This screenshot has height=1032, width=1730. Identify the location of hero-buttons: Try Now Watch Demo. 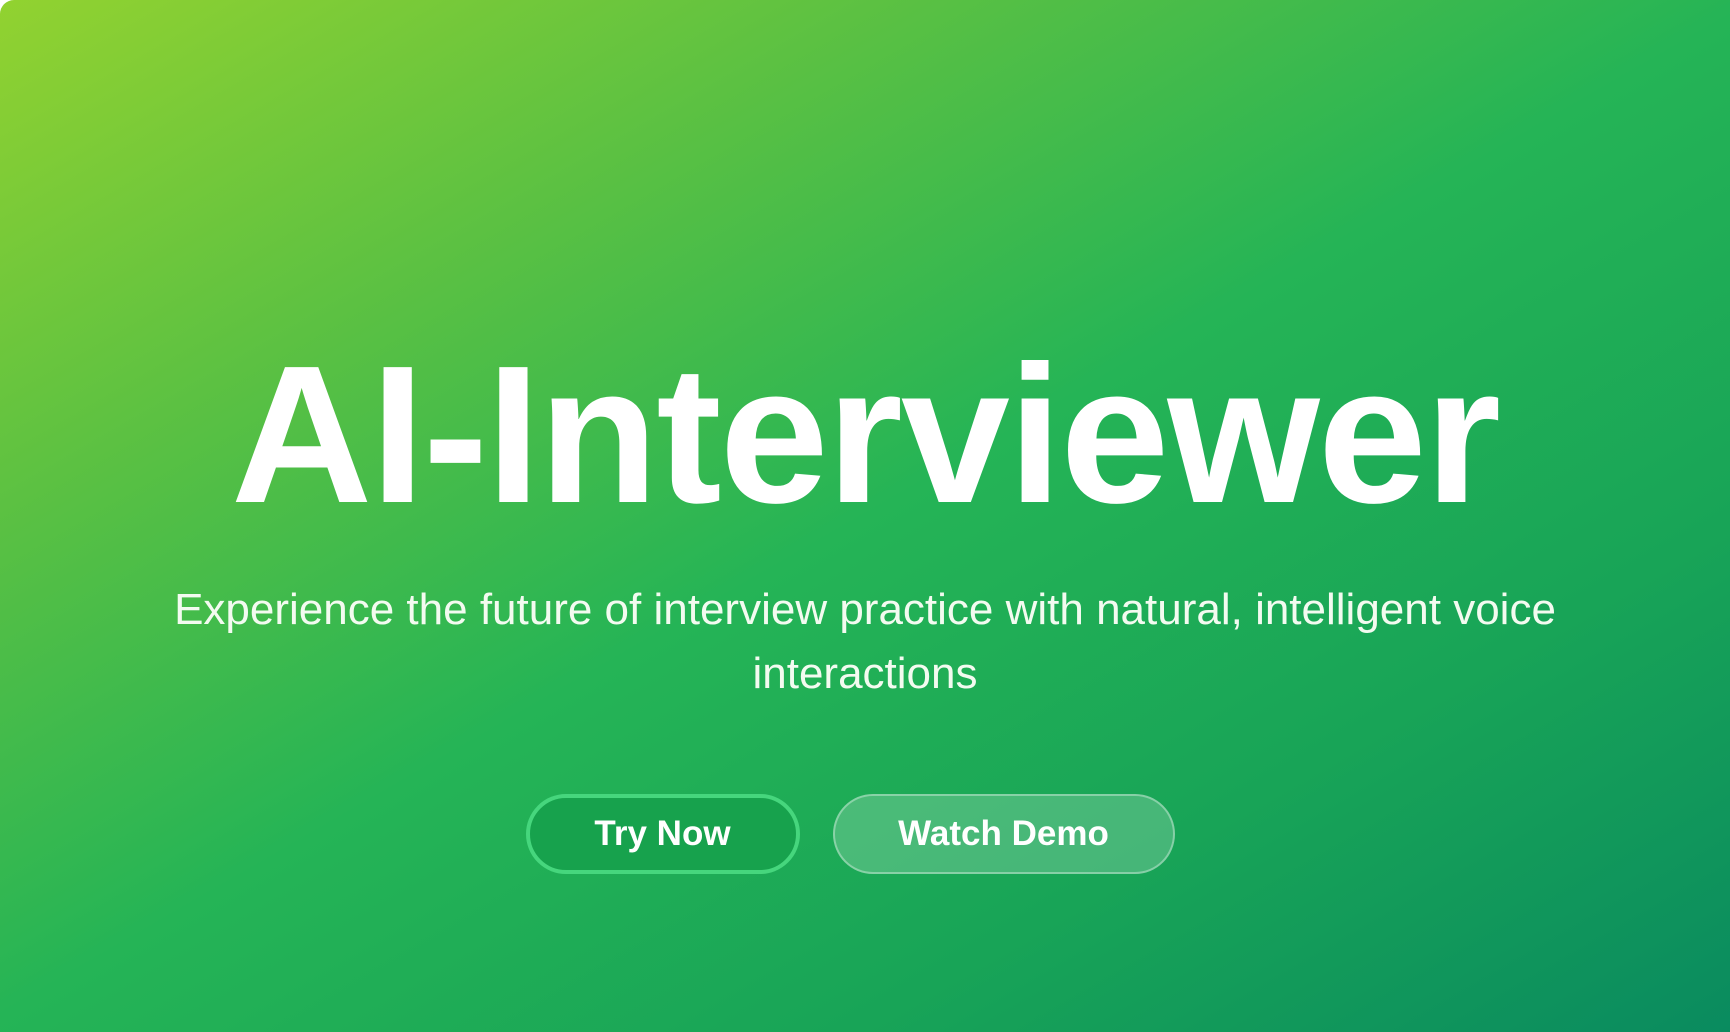
(865, 834).